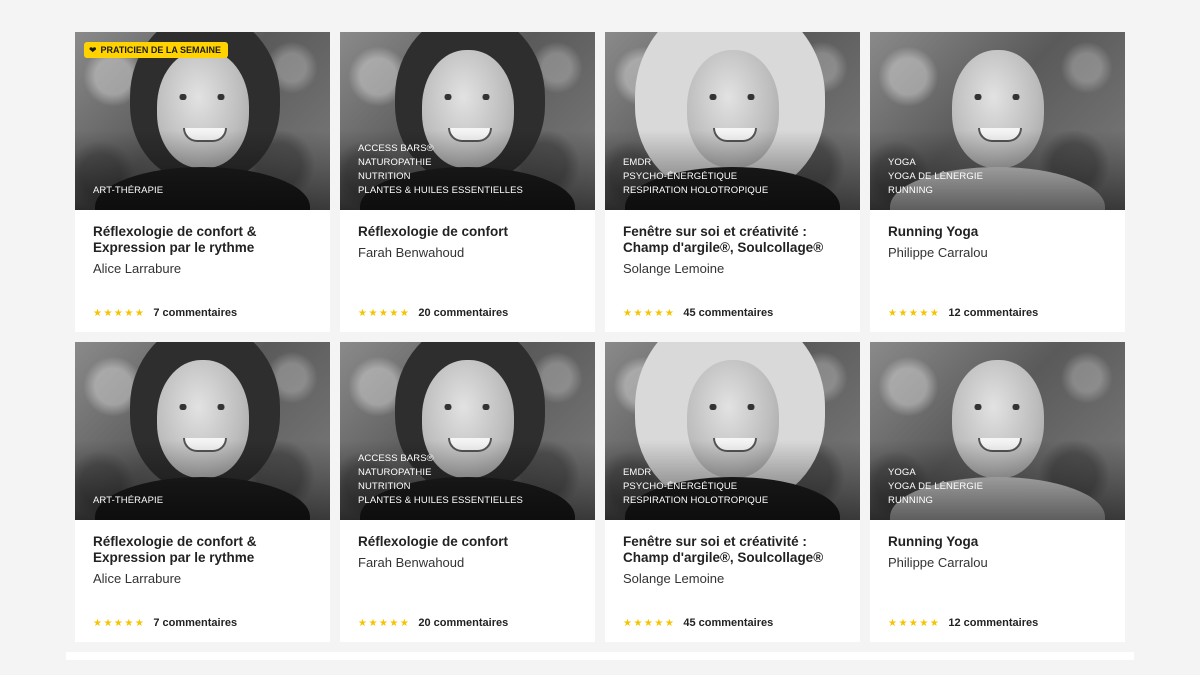 The image size is (1200, 675). Describe the element at coordinates (93, 49) in the screenshot. I see `heart-icon: ❤` at that location.